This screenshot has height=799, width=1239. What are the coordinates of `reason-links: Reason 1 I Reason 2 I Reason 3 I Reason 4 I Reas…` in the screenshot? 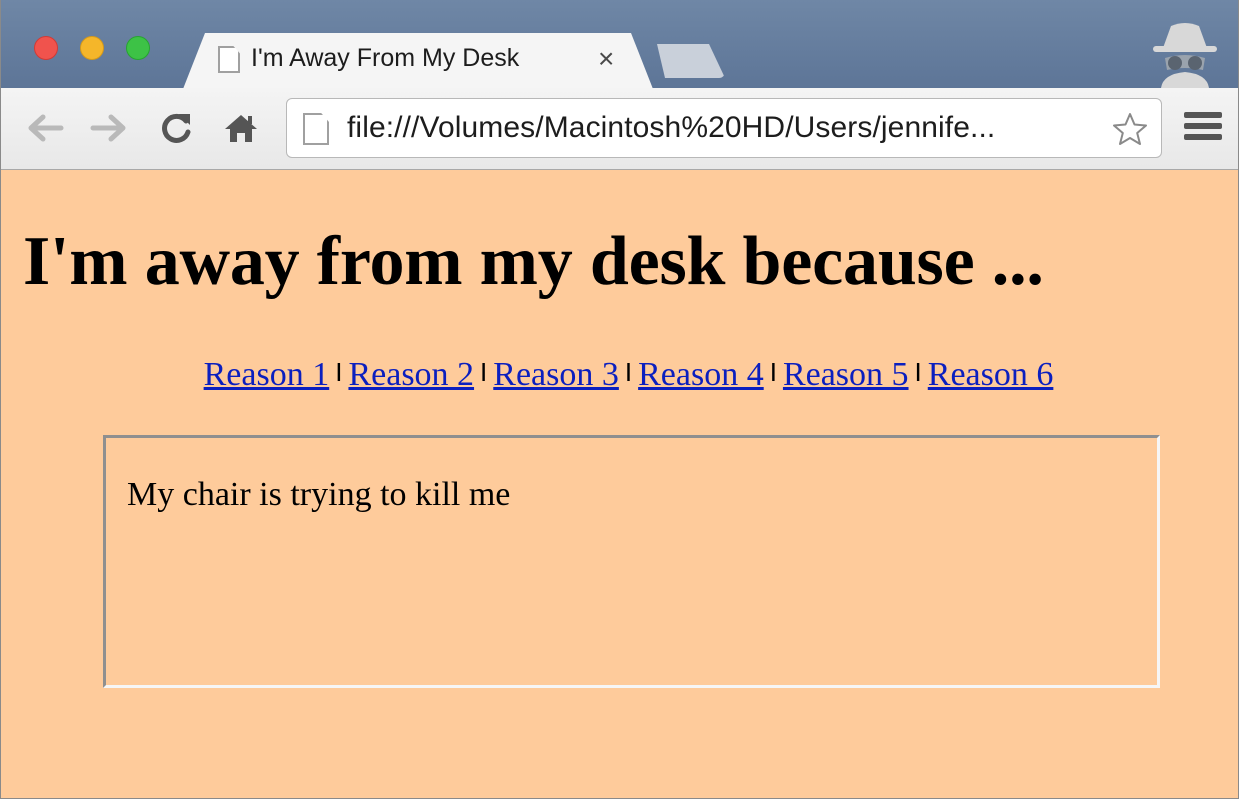 It's located at (619, 375).